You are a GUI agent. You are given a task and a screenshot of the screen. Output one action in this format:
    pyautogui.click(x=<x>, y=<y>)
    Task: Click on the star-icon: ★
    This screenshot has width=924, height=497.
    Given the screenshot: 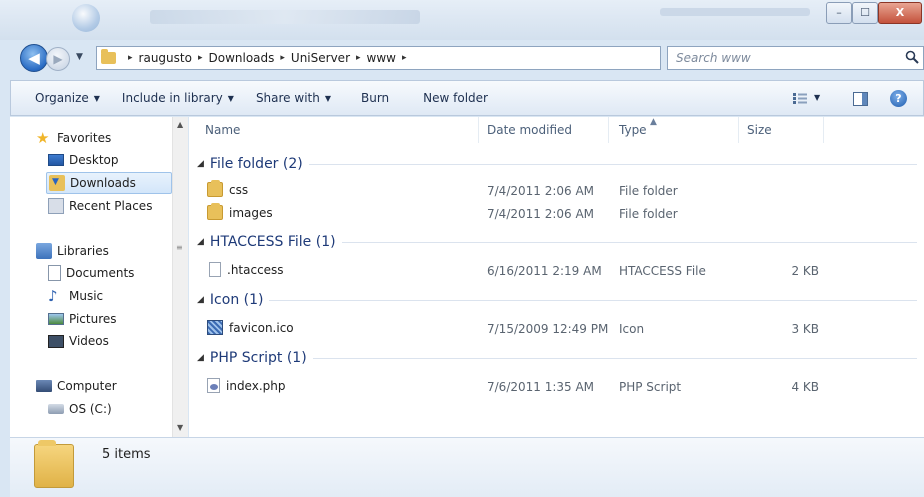 What is the action you would take?
    pyautogui.click(x=43, y=138)
    